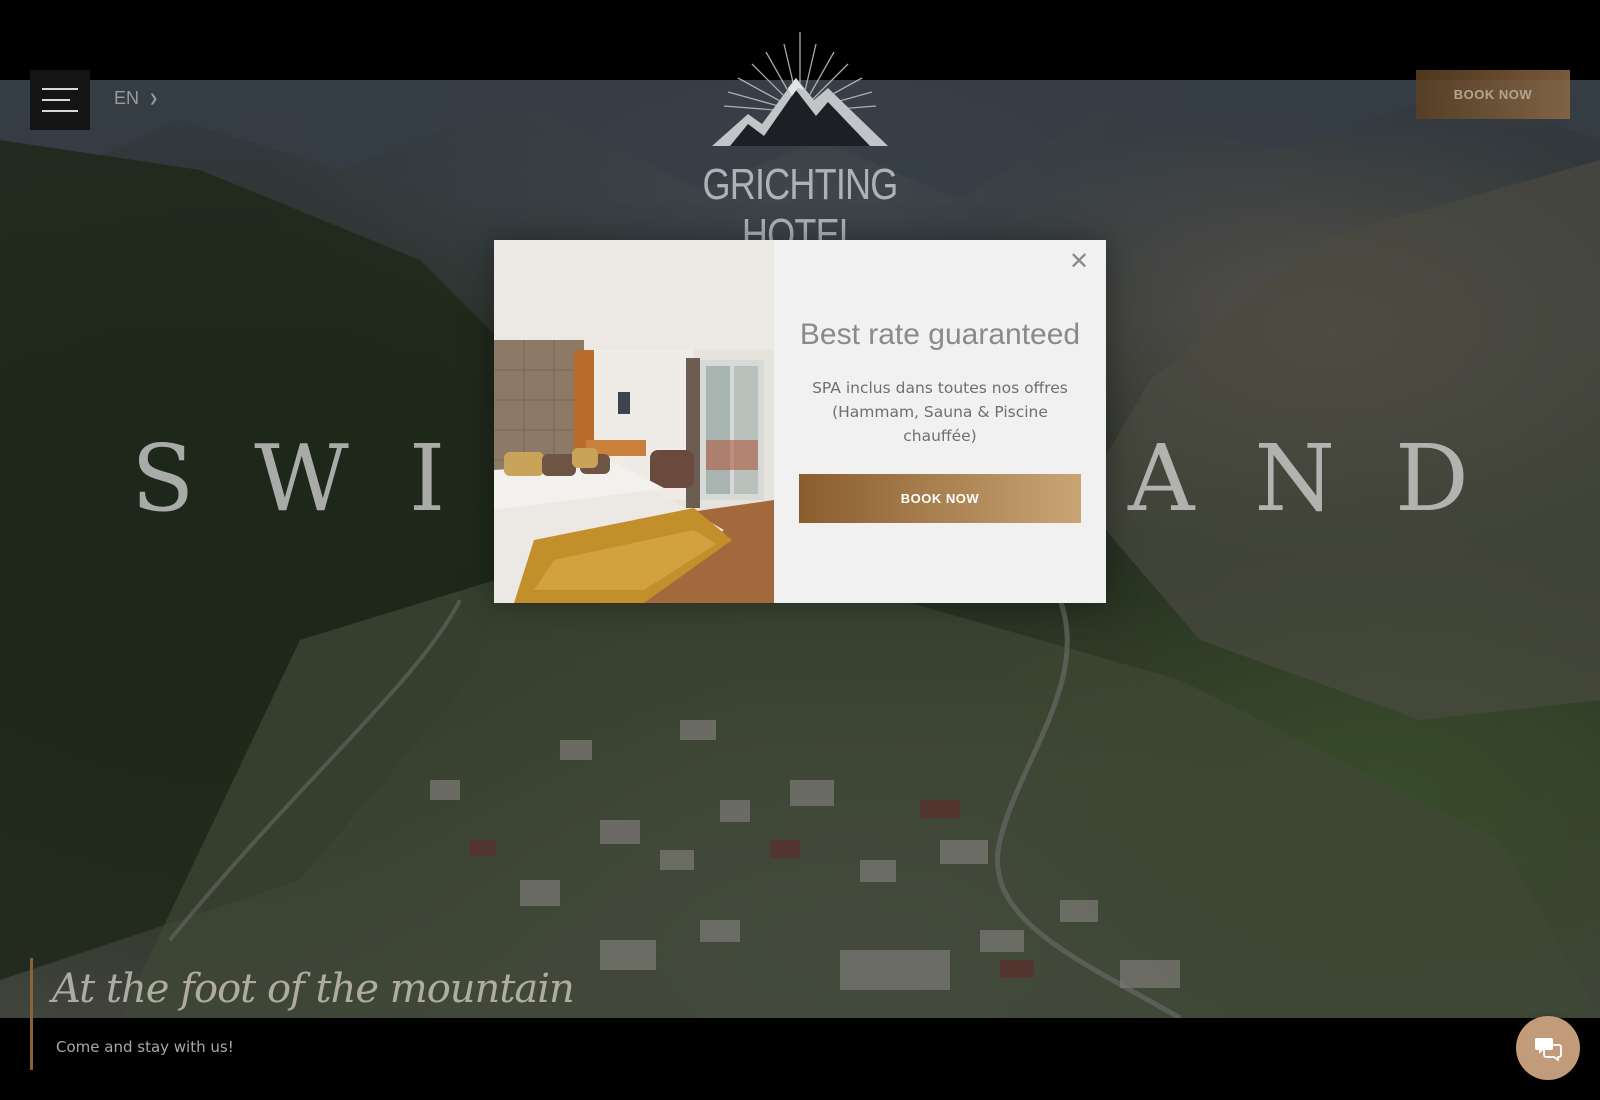 The height and width of the screenshot is (1100, 1600). I want to click on modal-heading: Best rate guaranteed, so click(940, 334).